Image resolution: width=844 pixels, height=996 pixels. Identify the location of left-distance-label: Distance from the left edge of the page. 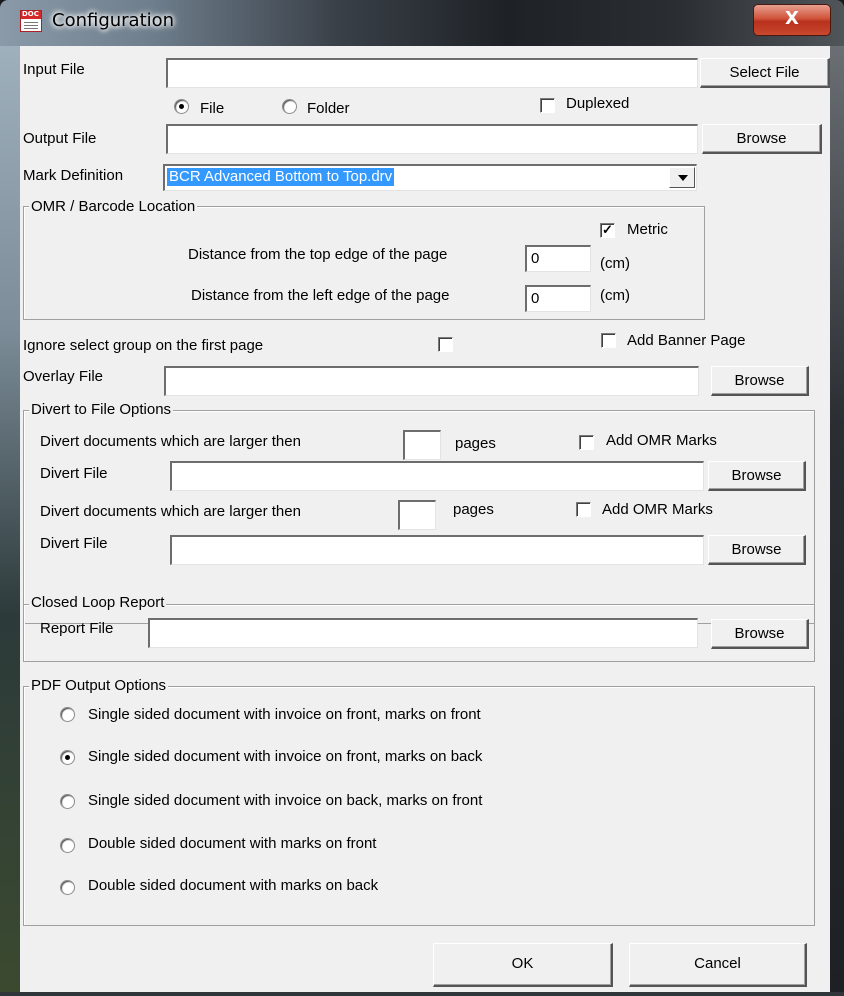
(320, 295).